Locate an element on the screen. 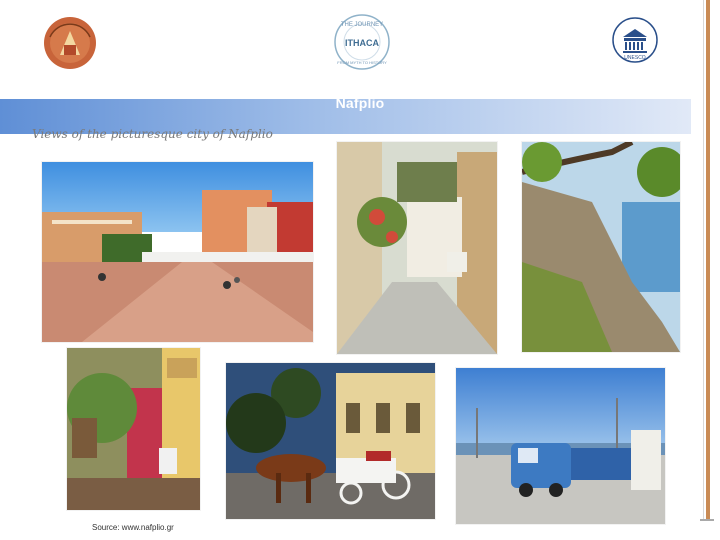 Image resolution: width=720 pixels, height=540 pixels. page-title: Nafplio is located at coordinates (360, 103).